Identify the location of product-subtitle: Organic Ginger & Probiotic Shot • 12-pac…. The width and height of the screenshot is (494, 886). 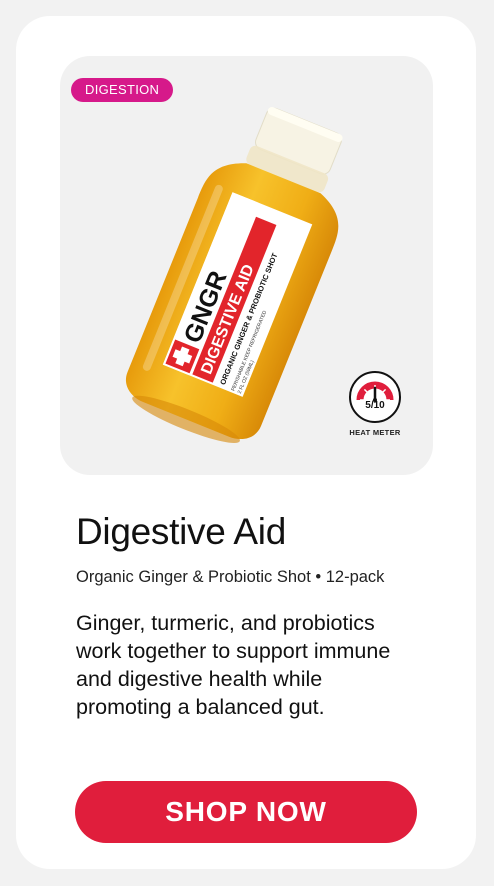
(230, 577).